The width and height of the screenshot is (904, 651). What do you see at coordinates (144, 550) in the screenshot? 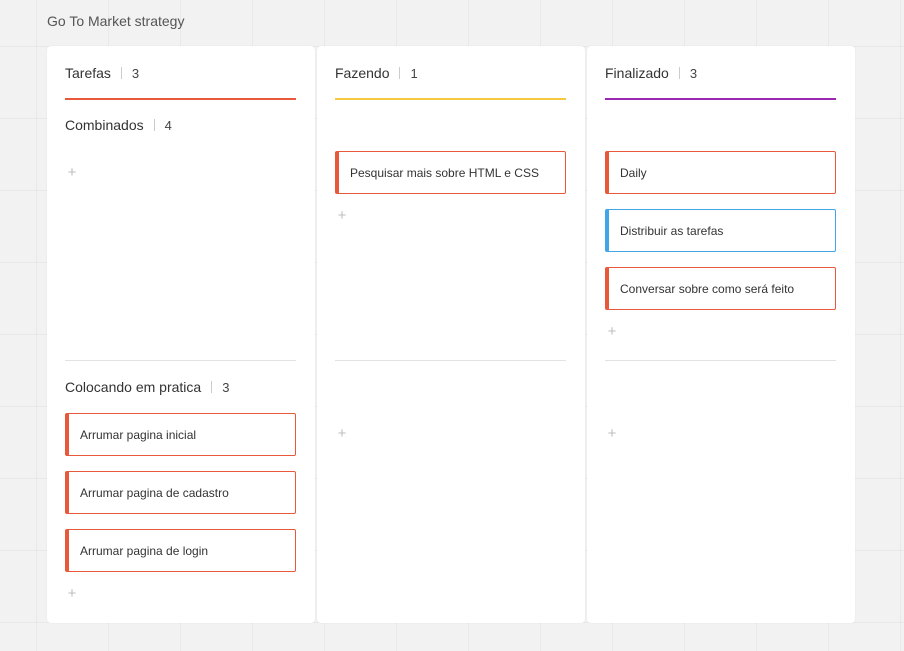
I see `card-text: Arrumar pagina de login` at bounding box center [144, 550].